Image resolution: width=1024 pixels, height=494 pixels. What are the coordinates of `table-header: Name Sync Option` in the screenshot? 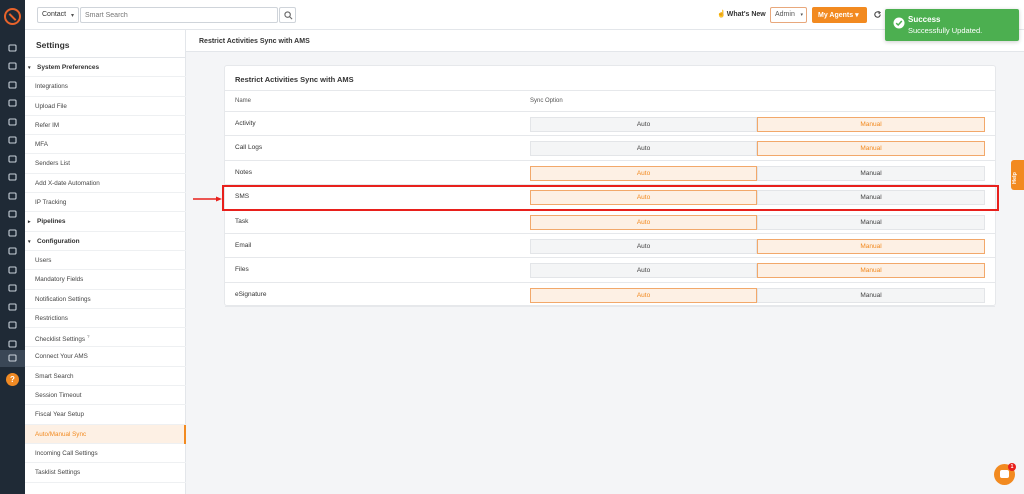 It's located at (610, 101).